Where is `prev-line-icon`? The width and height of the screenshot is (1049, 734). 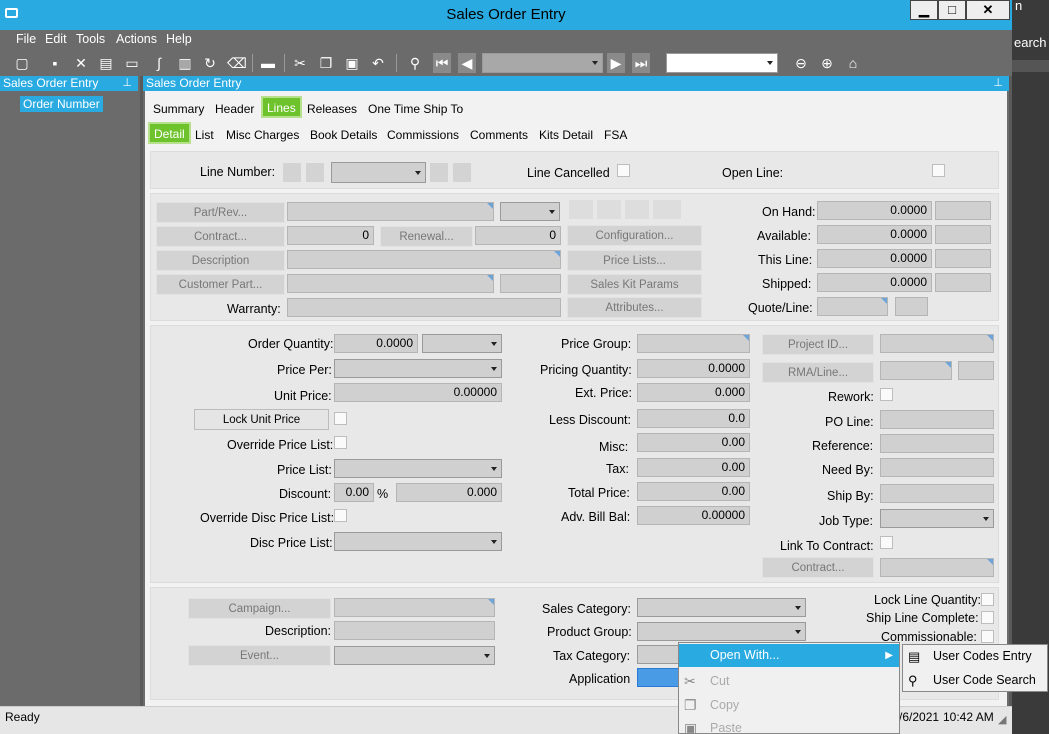 prev-line-icon is located at coordinates (315, 172).